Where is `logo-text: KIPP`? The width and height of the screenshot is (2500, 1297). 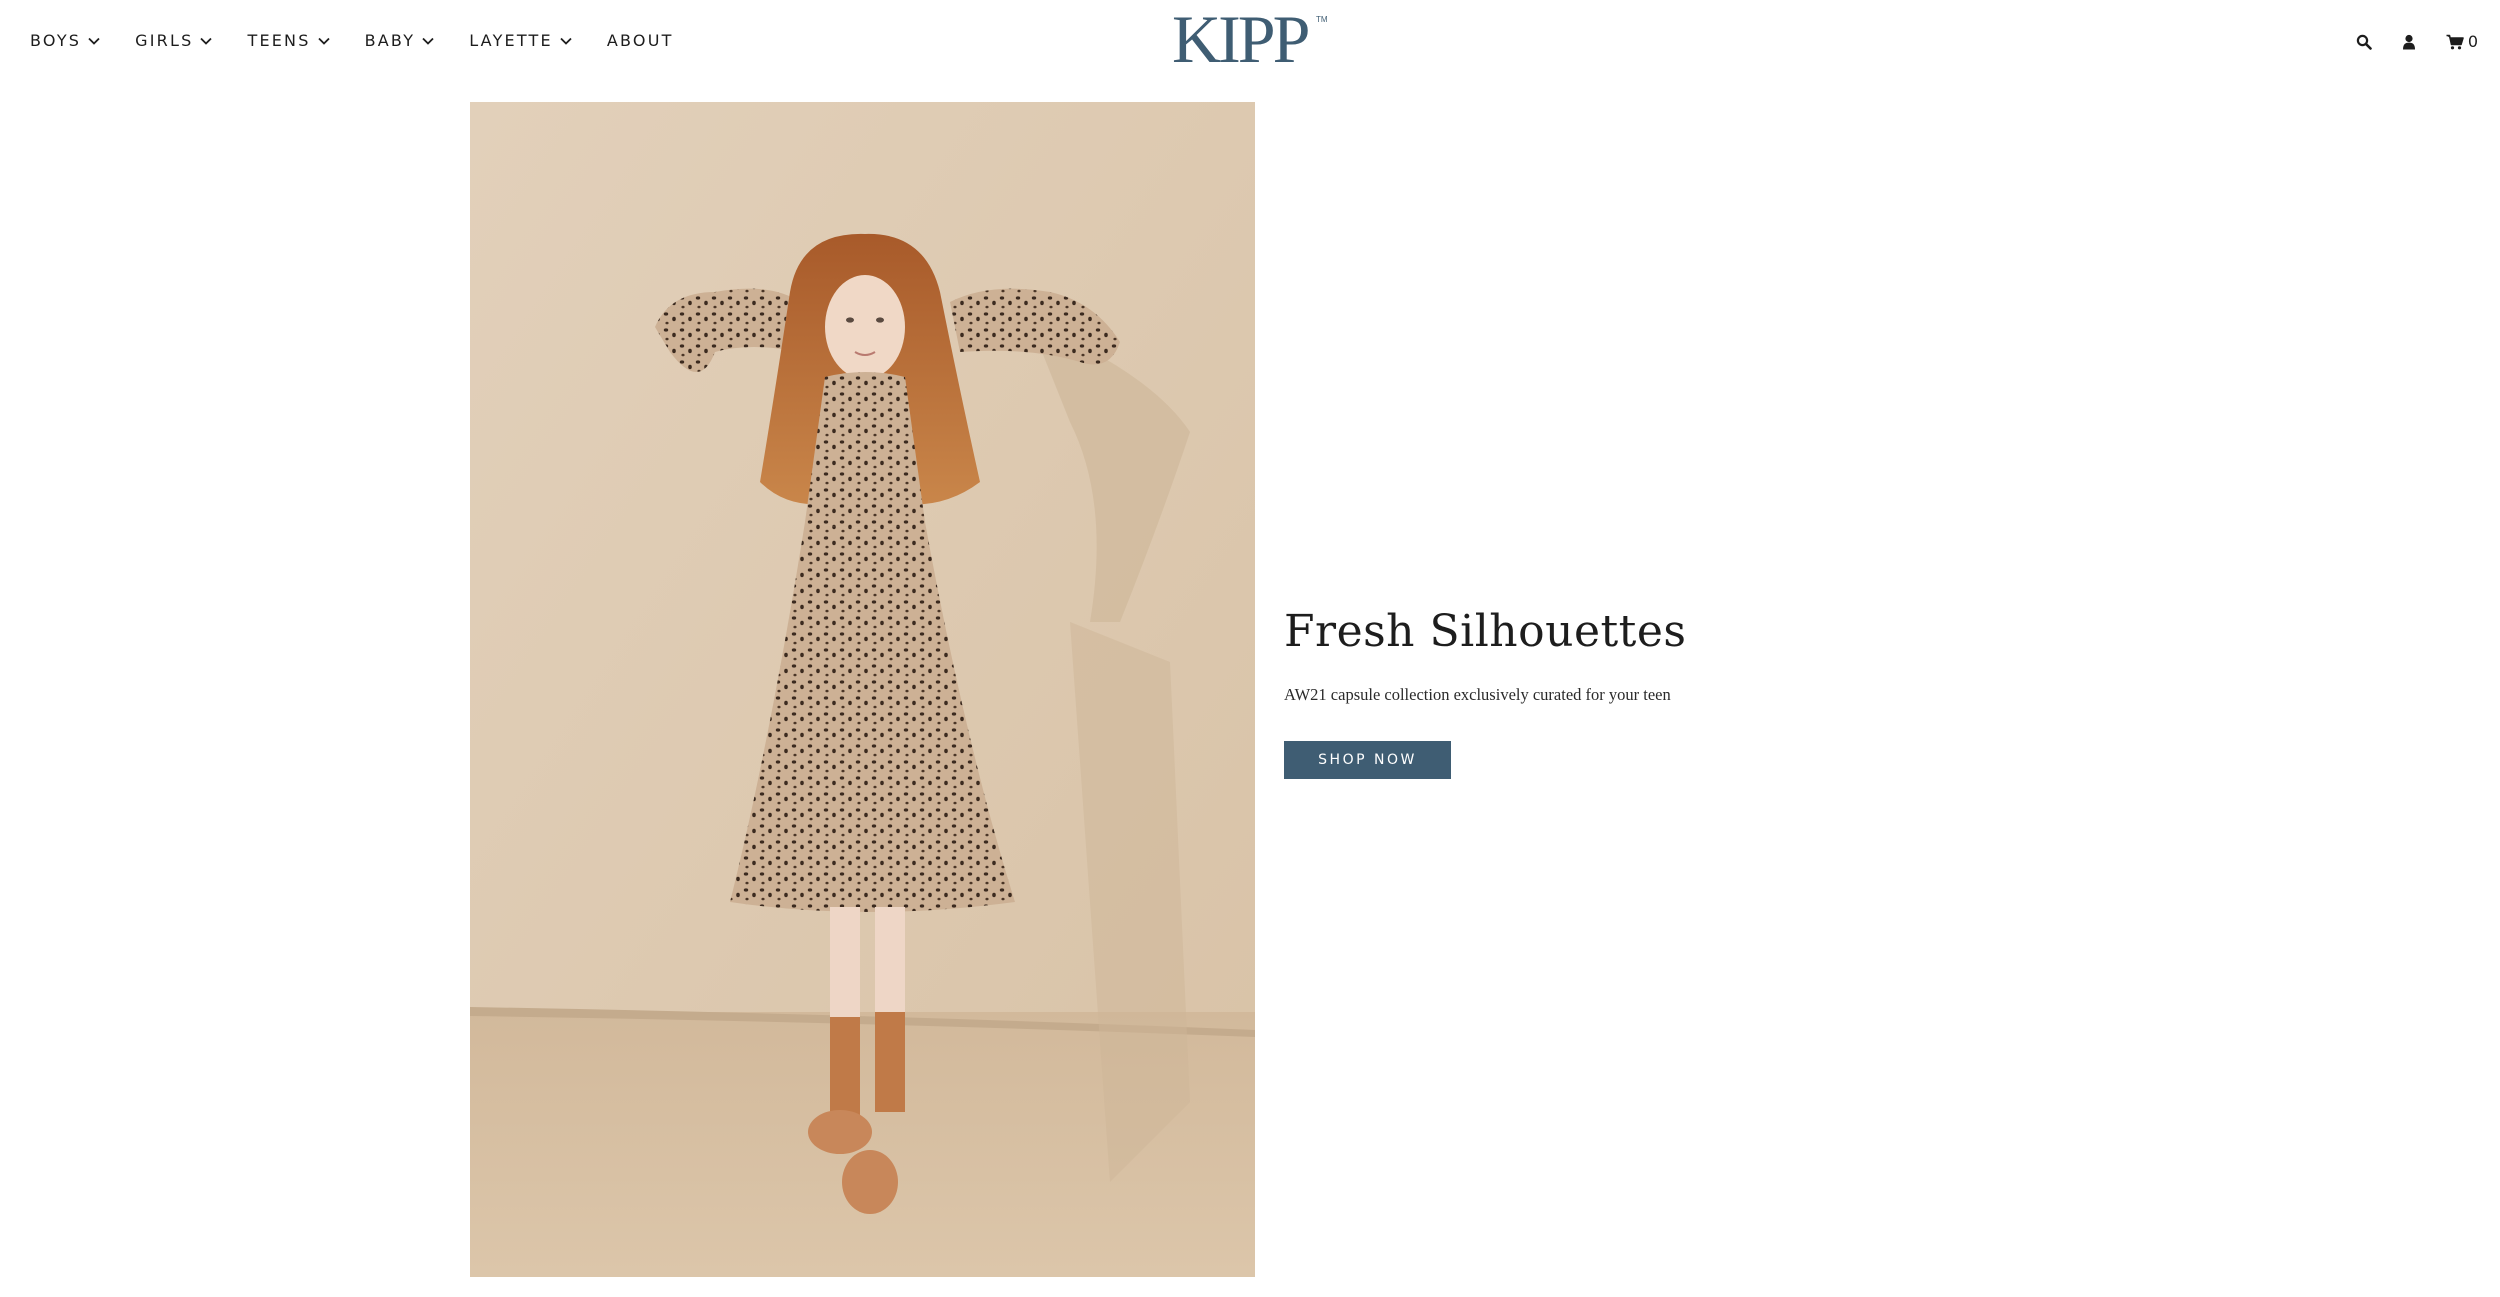 logo-text: KIPP is located at coordinates (1240, 43).